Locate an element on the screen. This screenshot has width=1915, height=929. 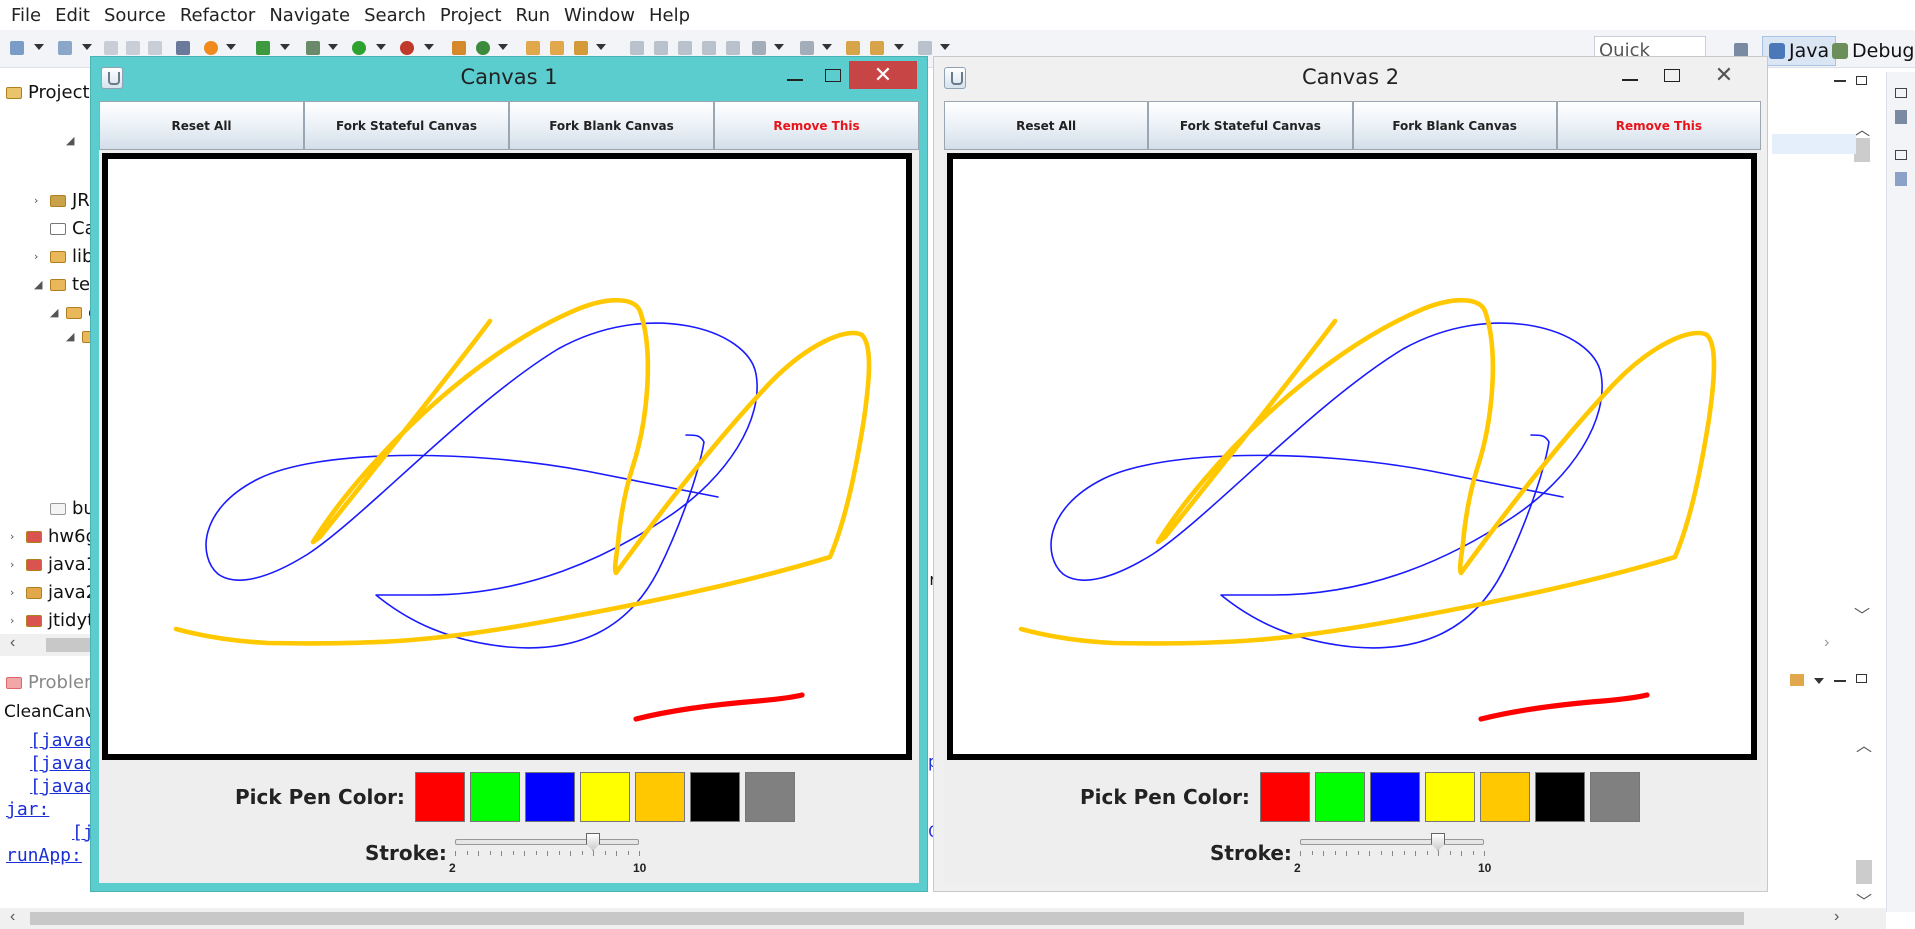
debug-perspective-button: Debug is located at coordinates (1873, 51).